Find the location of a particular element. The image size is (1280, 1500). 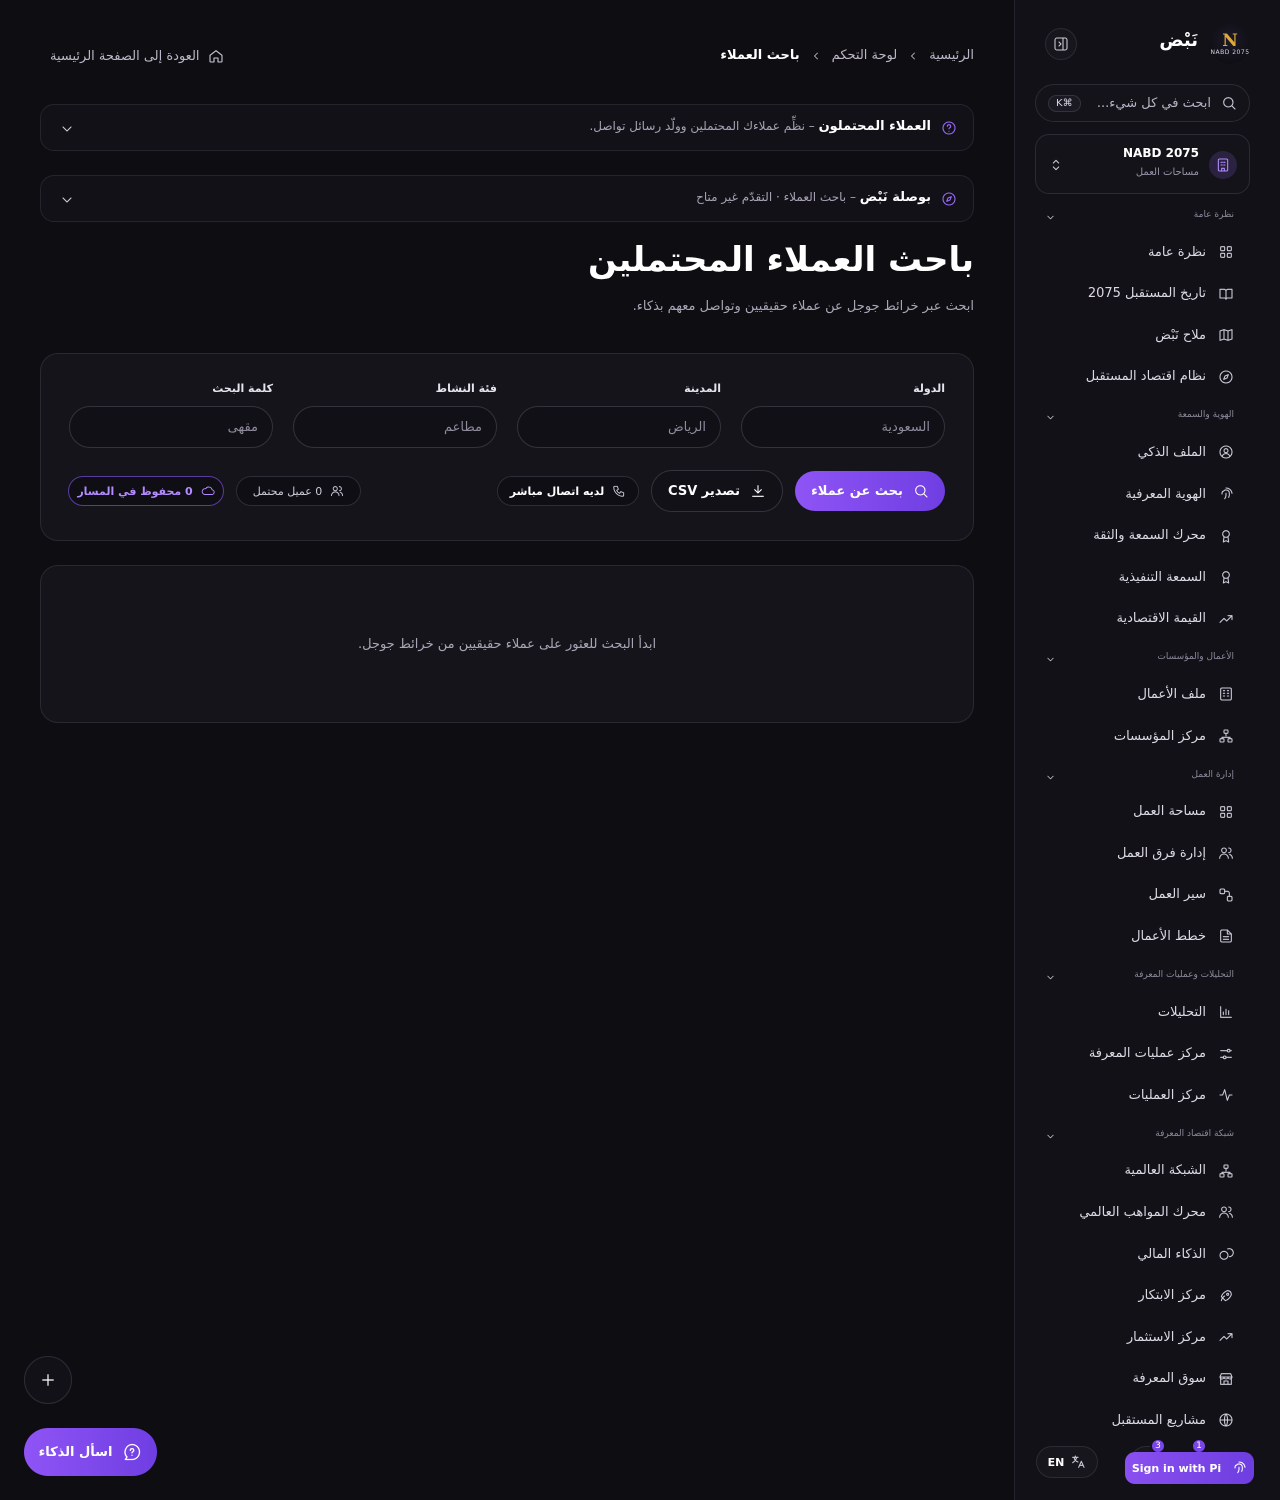

nav-section-header: إدارة العمل is located at coordinates (1139, 775).